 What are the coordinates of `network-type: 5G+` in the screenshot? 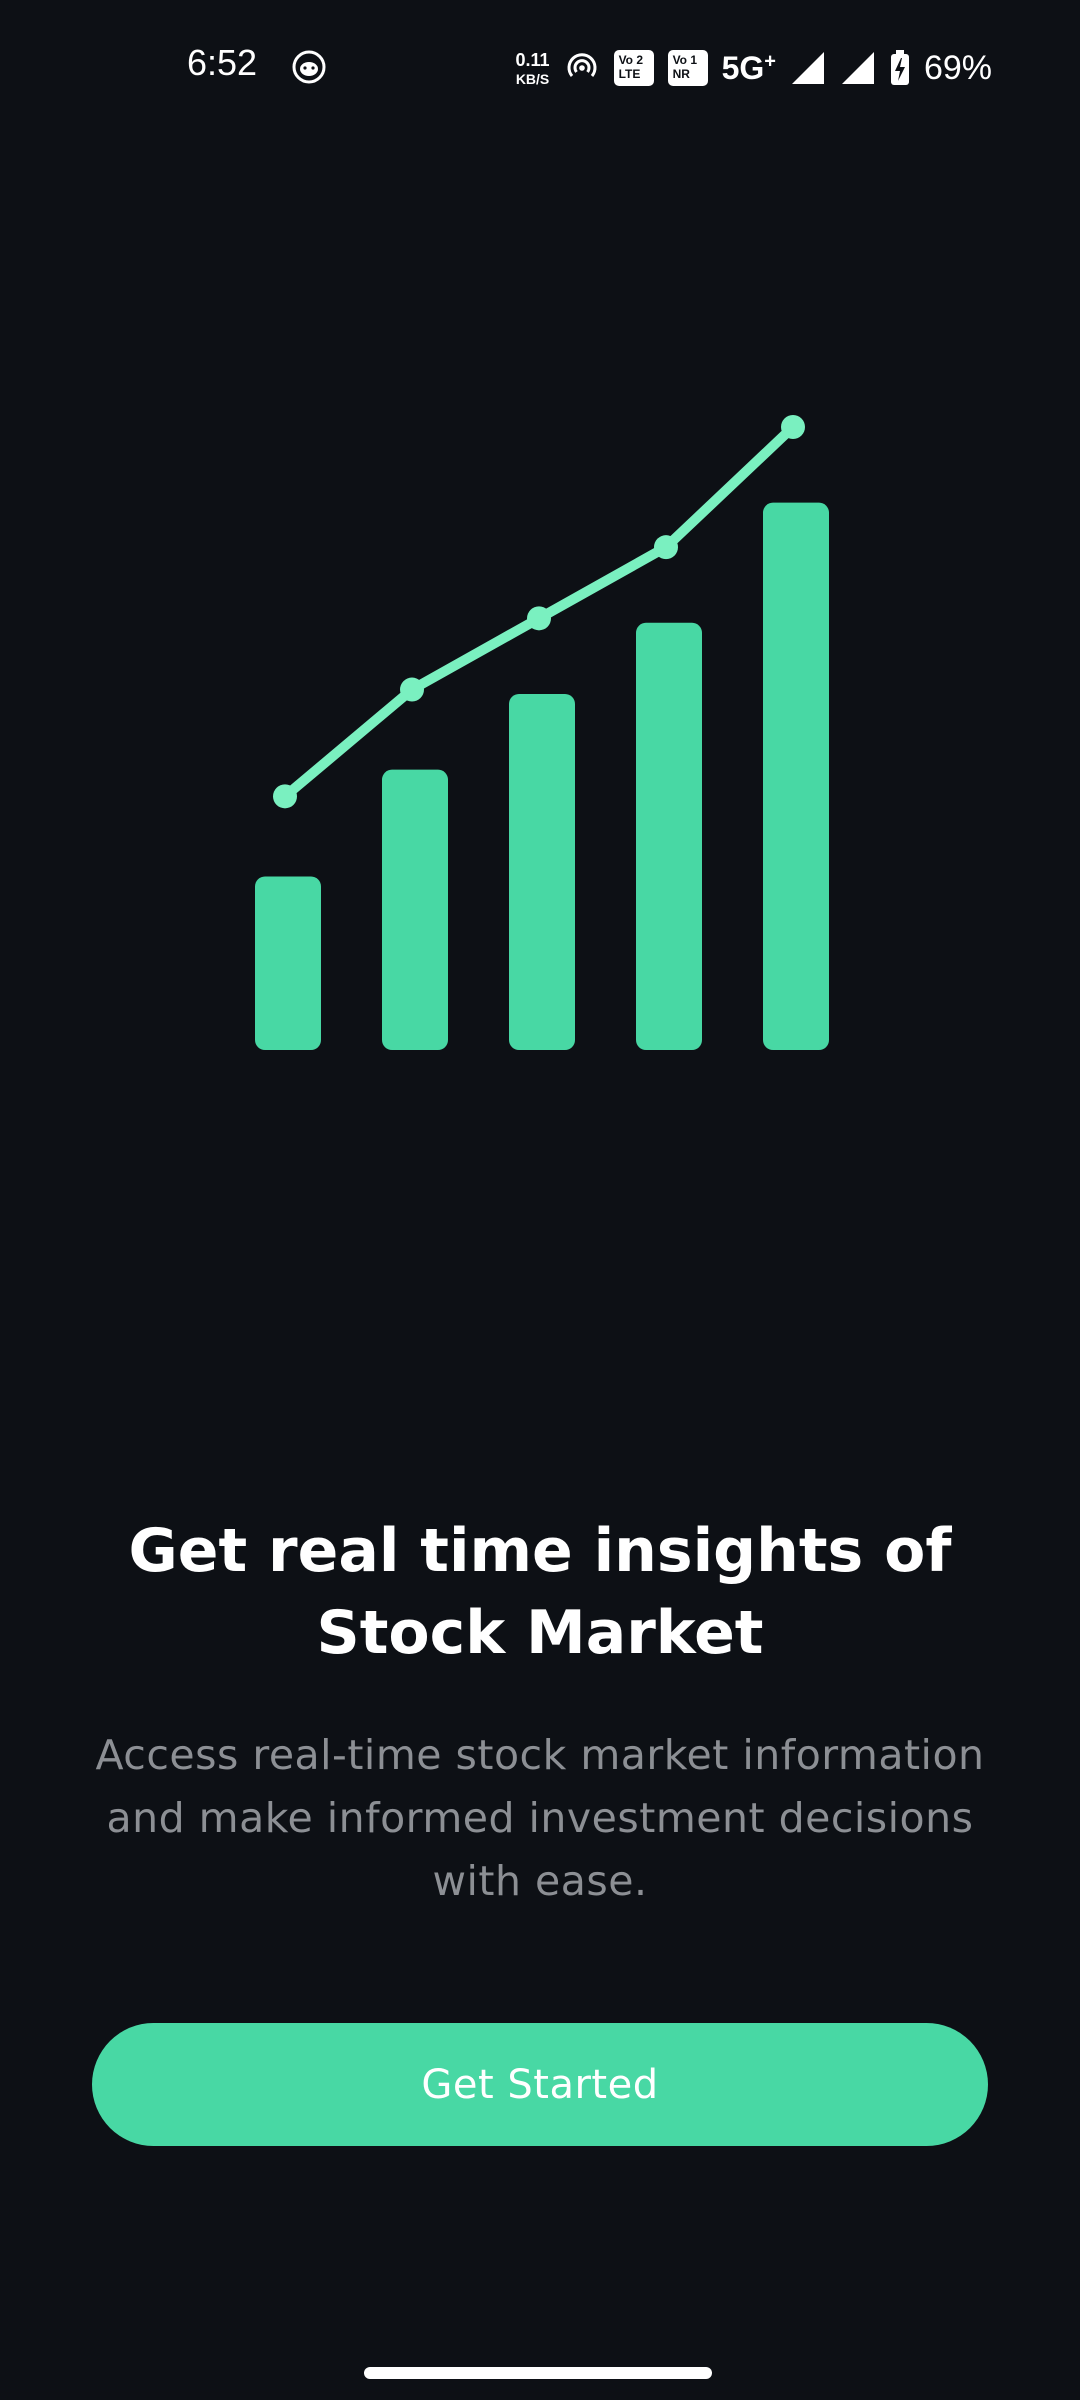 It's located at (749, 68).